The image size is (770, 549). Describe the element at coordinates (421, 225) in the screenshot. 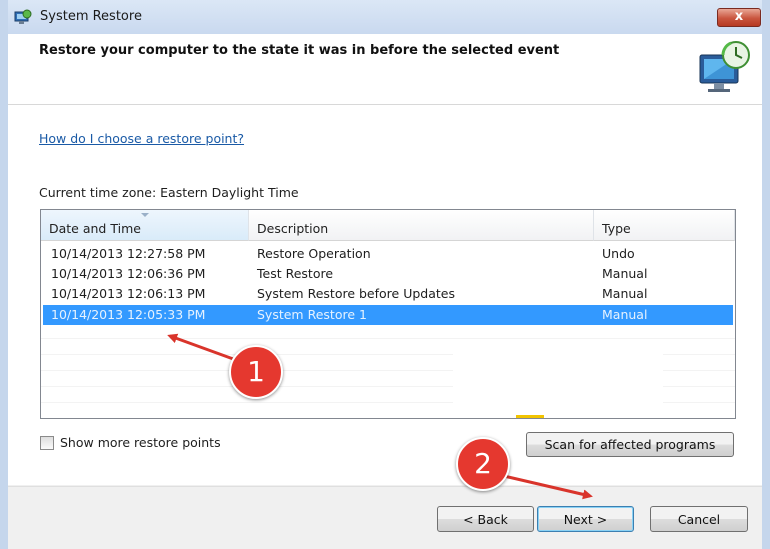

I see `column-header-description: Description` at that location.